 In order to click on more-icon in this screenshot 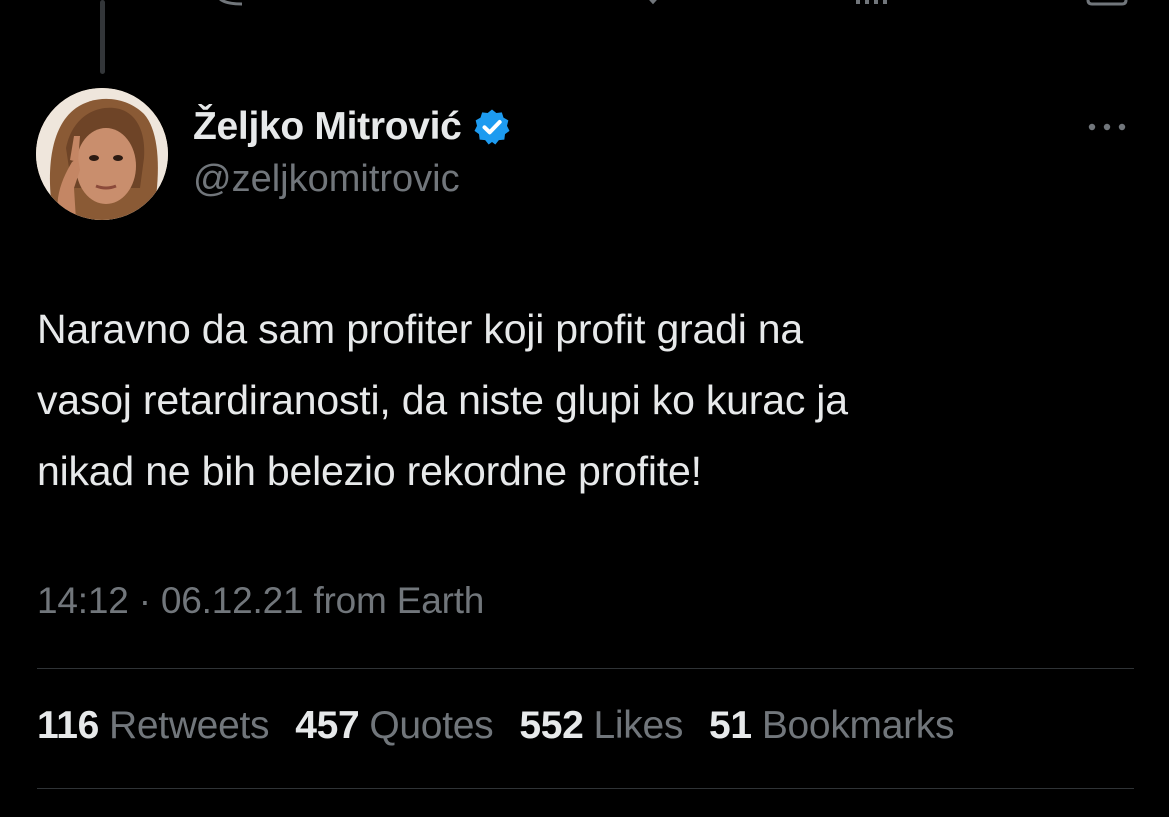, I will do `click(1107, 127)`.